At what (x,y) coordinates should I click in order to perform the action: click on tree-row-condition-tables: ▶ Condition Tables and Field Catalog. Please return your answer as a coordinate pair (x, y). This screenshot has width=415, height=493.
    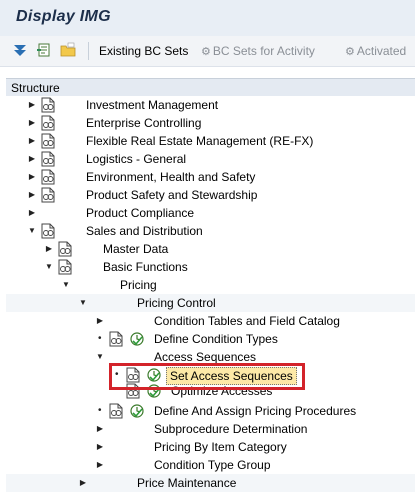
    Looking at the image, I should click on (210, 321).